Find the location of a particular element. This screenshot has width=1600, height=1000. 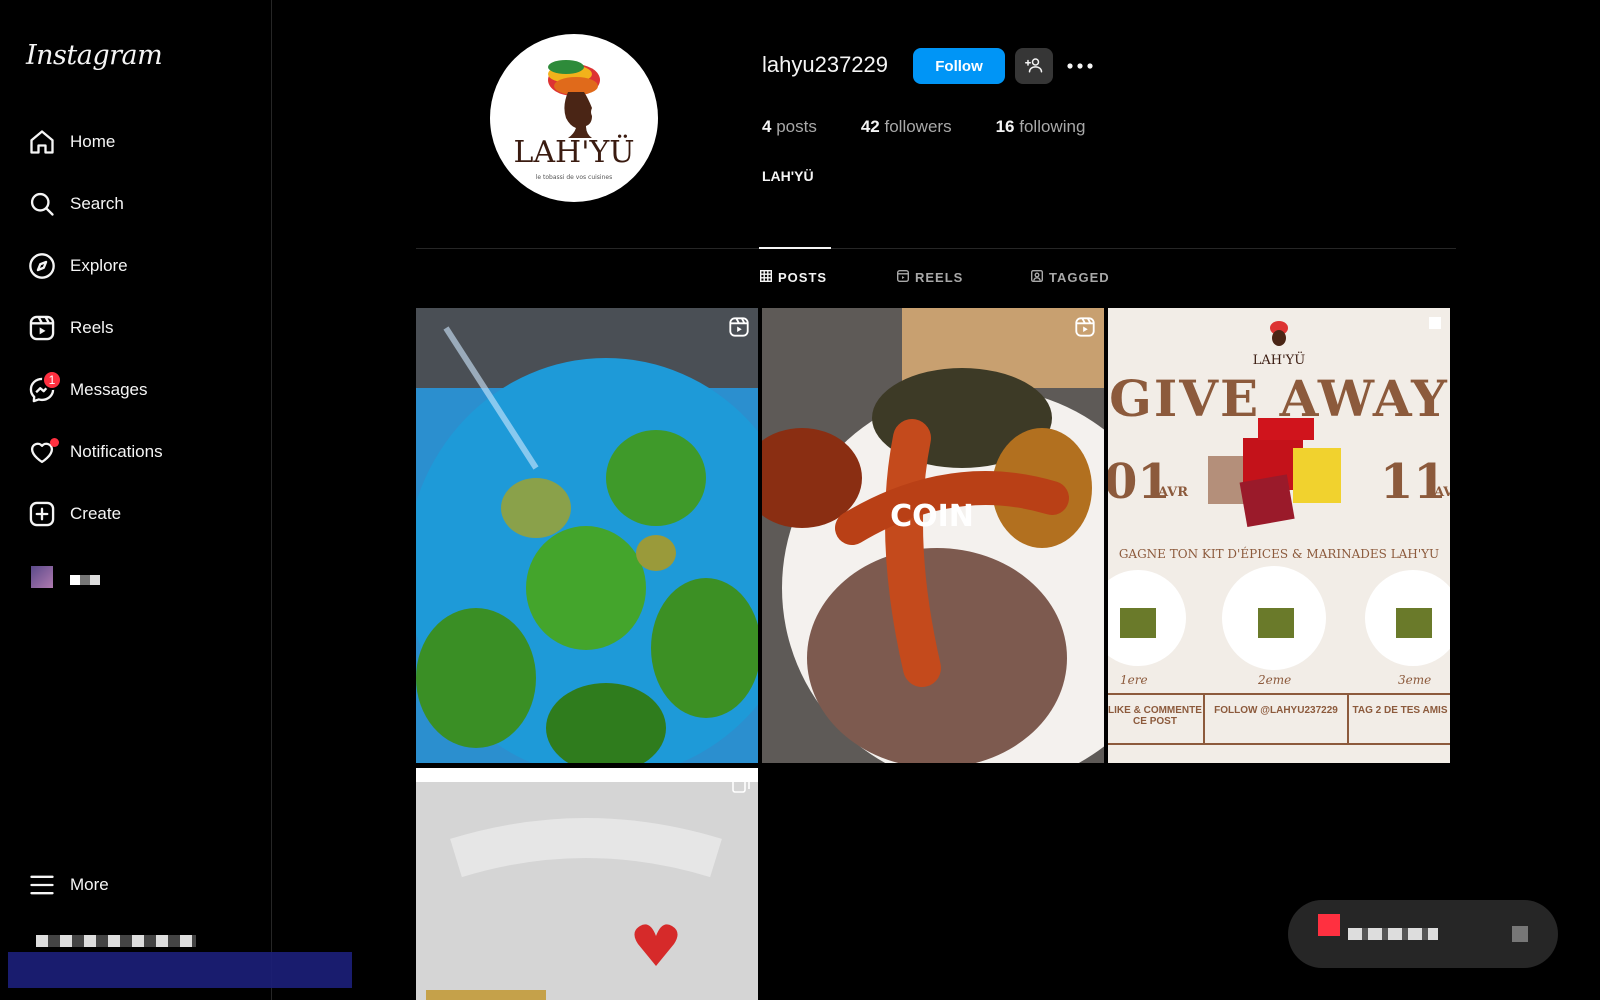

svg-text: 3eme is located at coordinates (1414, 680).